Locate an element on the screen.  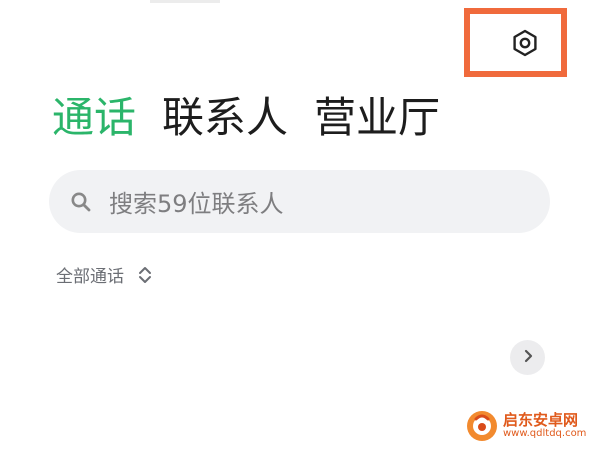
search-input: 搜索59位联系人 is located at coordinates (299, 201).